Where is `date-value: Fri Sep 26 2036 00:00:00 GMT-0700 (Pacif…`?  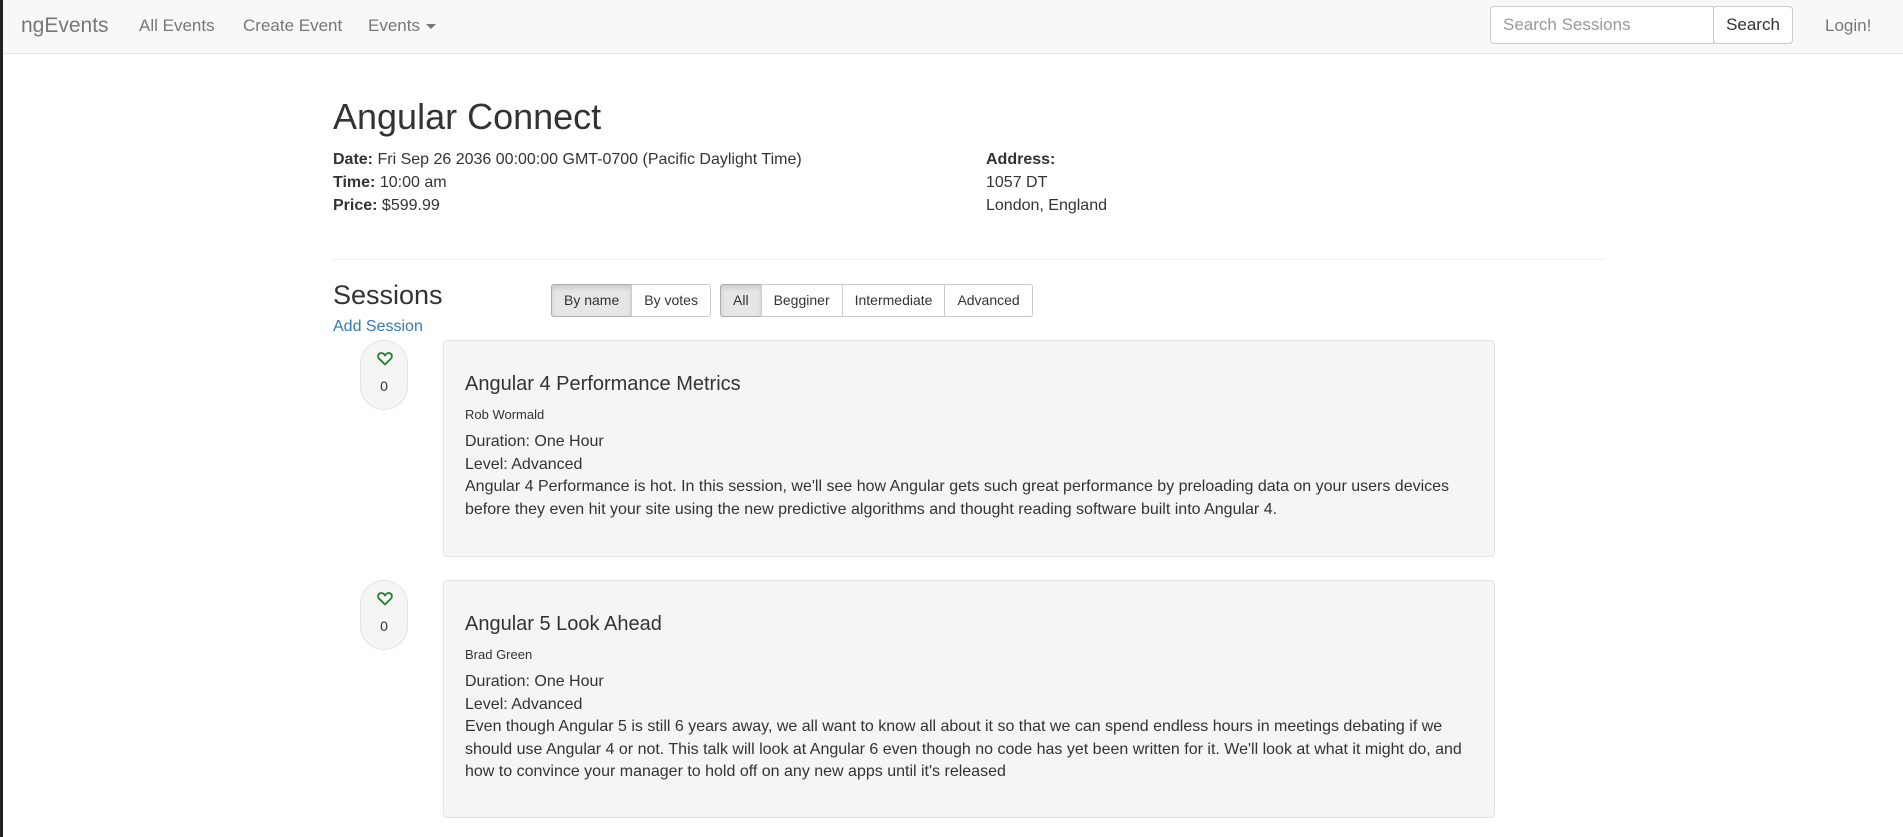
date-value: Fri Sep 26 2036 00:00:00 GMT-0700 (Pacif… is located at coordinates (589, 159).